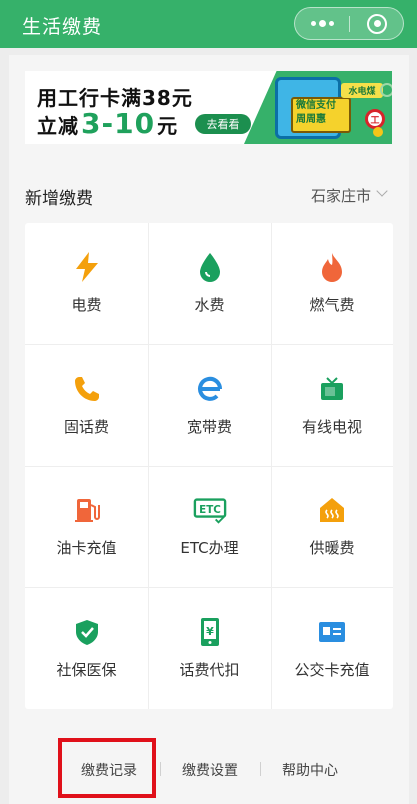  What do you see at coordinates (375, 119) in the screenshot?
I see `bank-logo-icon: 工` at bounding box center [375, 119].